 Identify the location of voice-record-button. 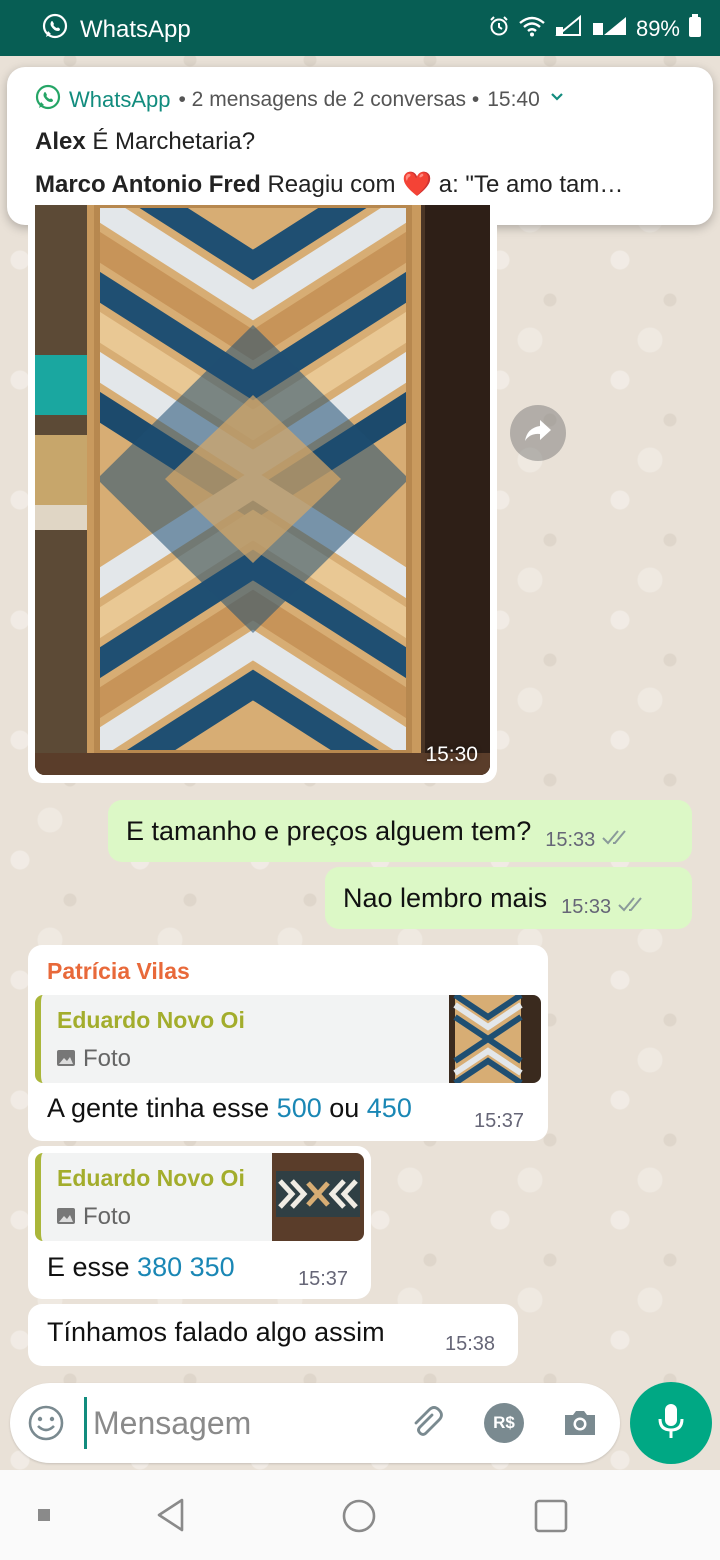
(671, 1423).